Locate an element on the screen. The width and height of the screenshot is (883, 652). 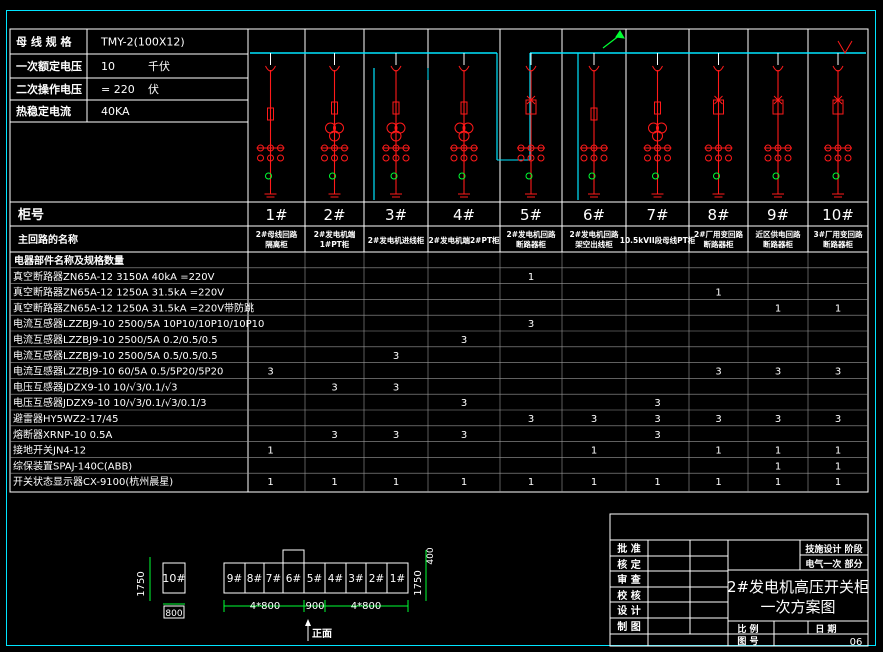
cabinet-plan-label: 3# is located at coordinates (355, 579).